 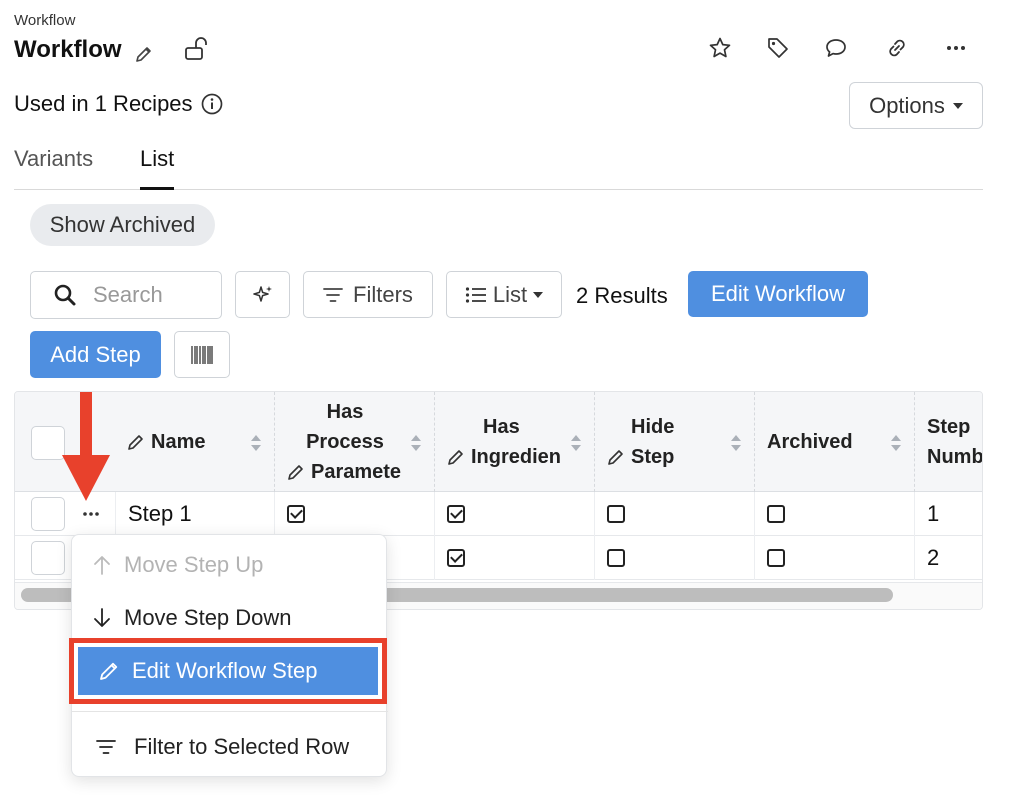 What do you see at coordinates (948, 514) in the screenshot?
I see `cell-step-number: 1` at bounding box center [948, 514].